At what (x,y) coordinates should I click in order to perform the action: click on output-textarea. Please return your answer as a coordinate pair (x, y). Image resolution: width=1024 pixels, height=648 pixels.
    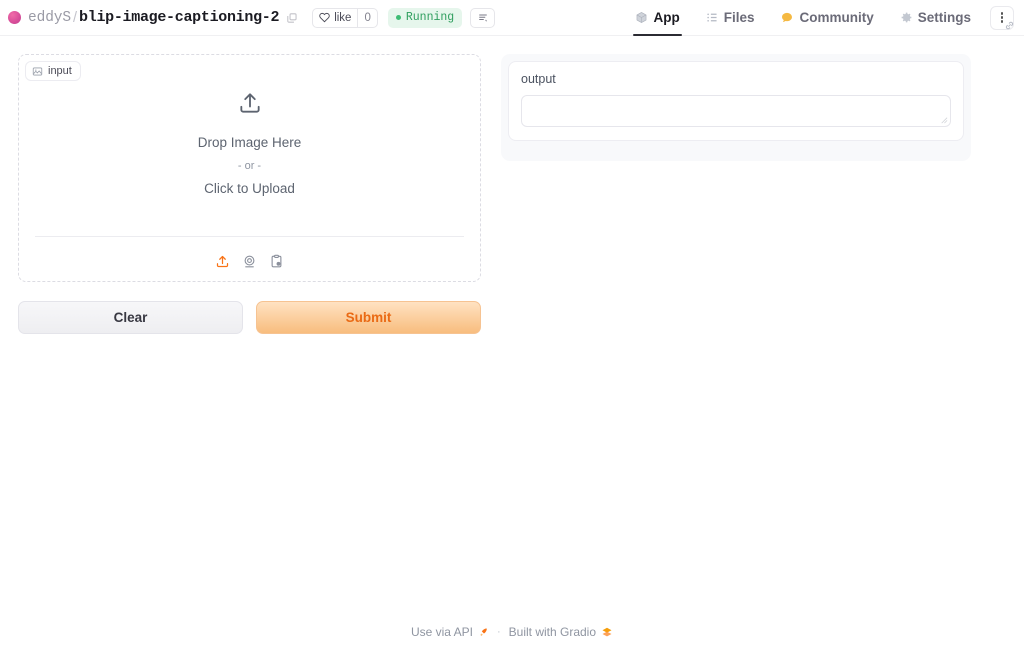
    Looking at the image, I should click on (736, 111).